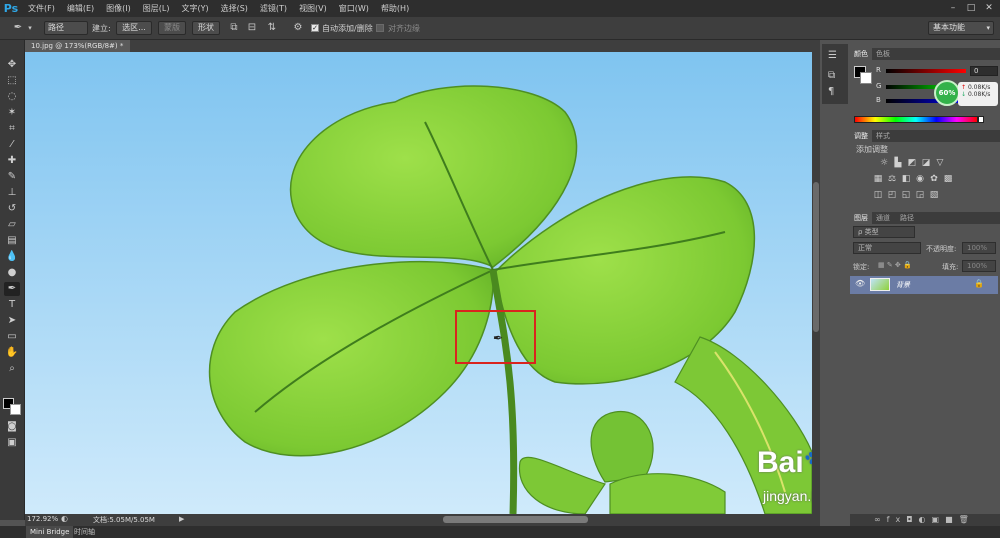 The image size is (1000, 538). I want to click on hand-tool-icon: ✋, so click(12, 353).